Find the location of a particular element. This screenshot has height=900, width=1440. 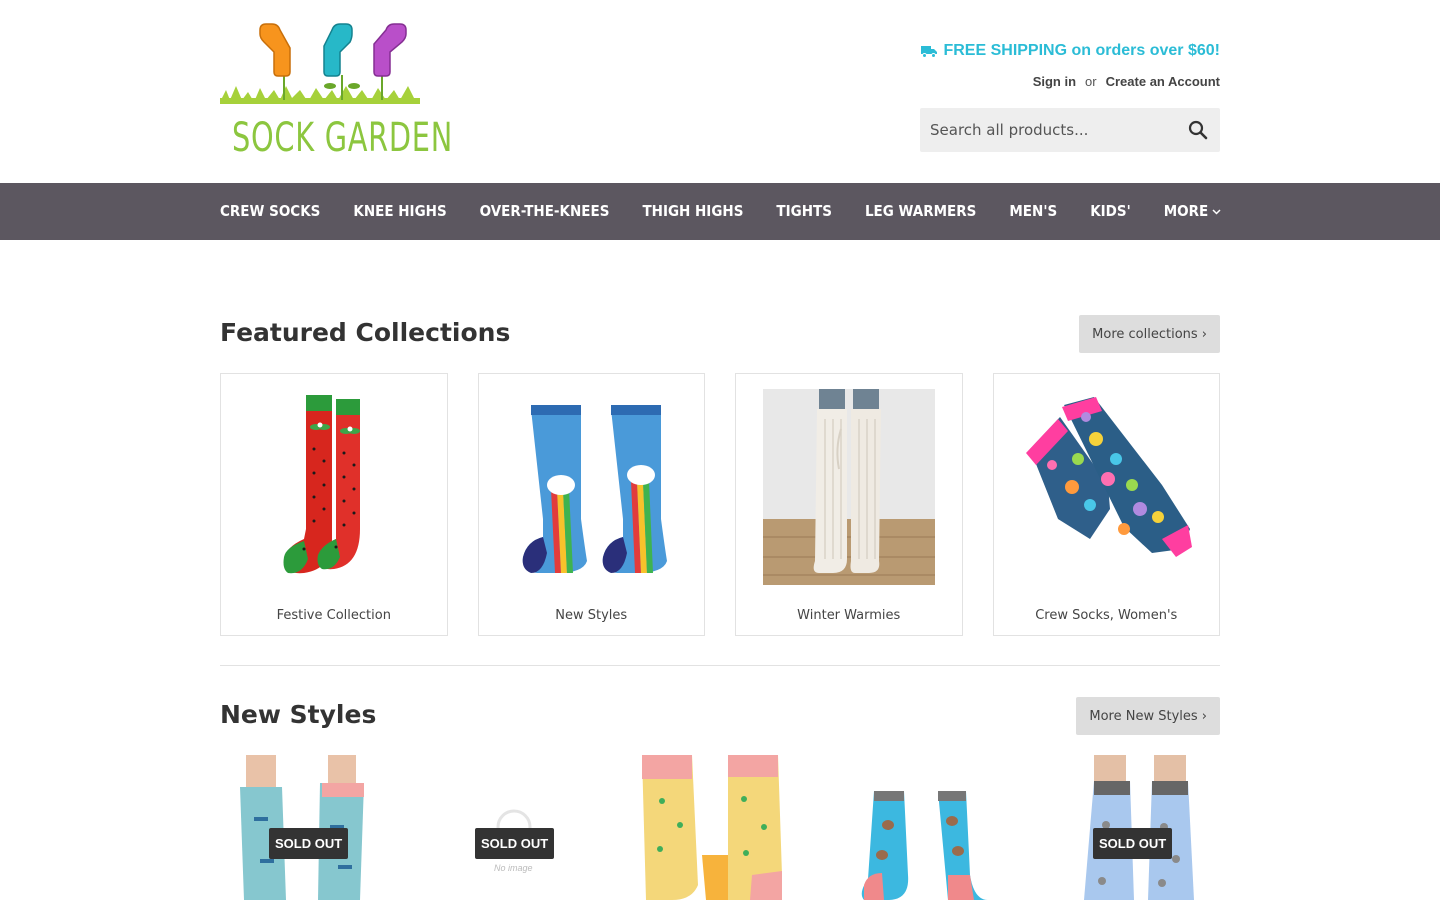

new-styles-title: New Styles is located at coordinates (298, 714).